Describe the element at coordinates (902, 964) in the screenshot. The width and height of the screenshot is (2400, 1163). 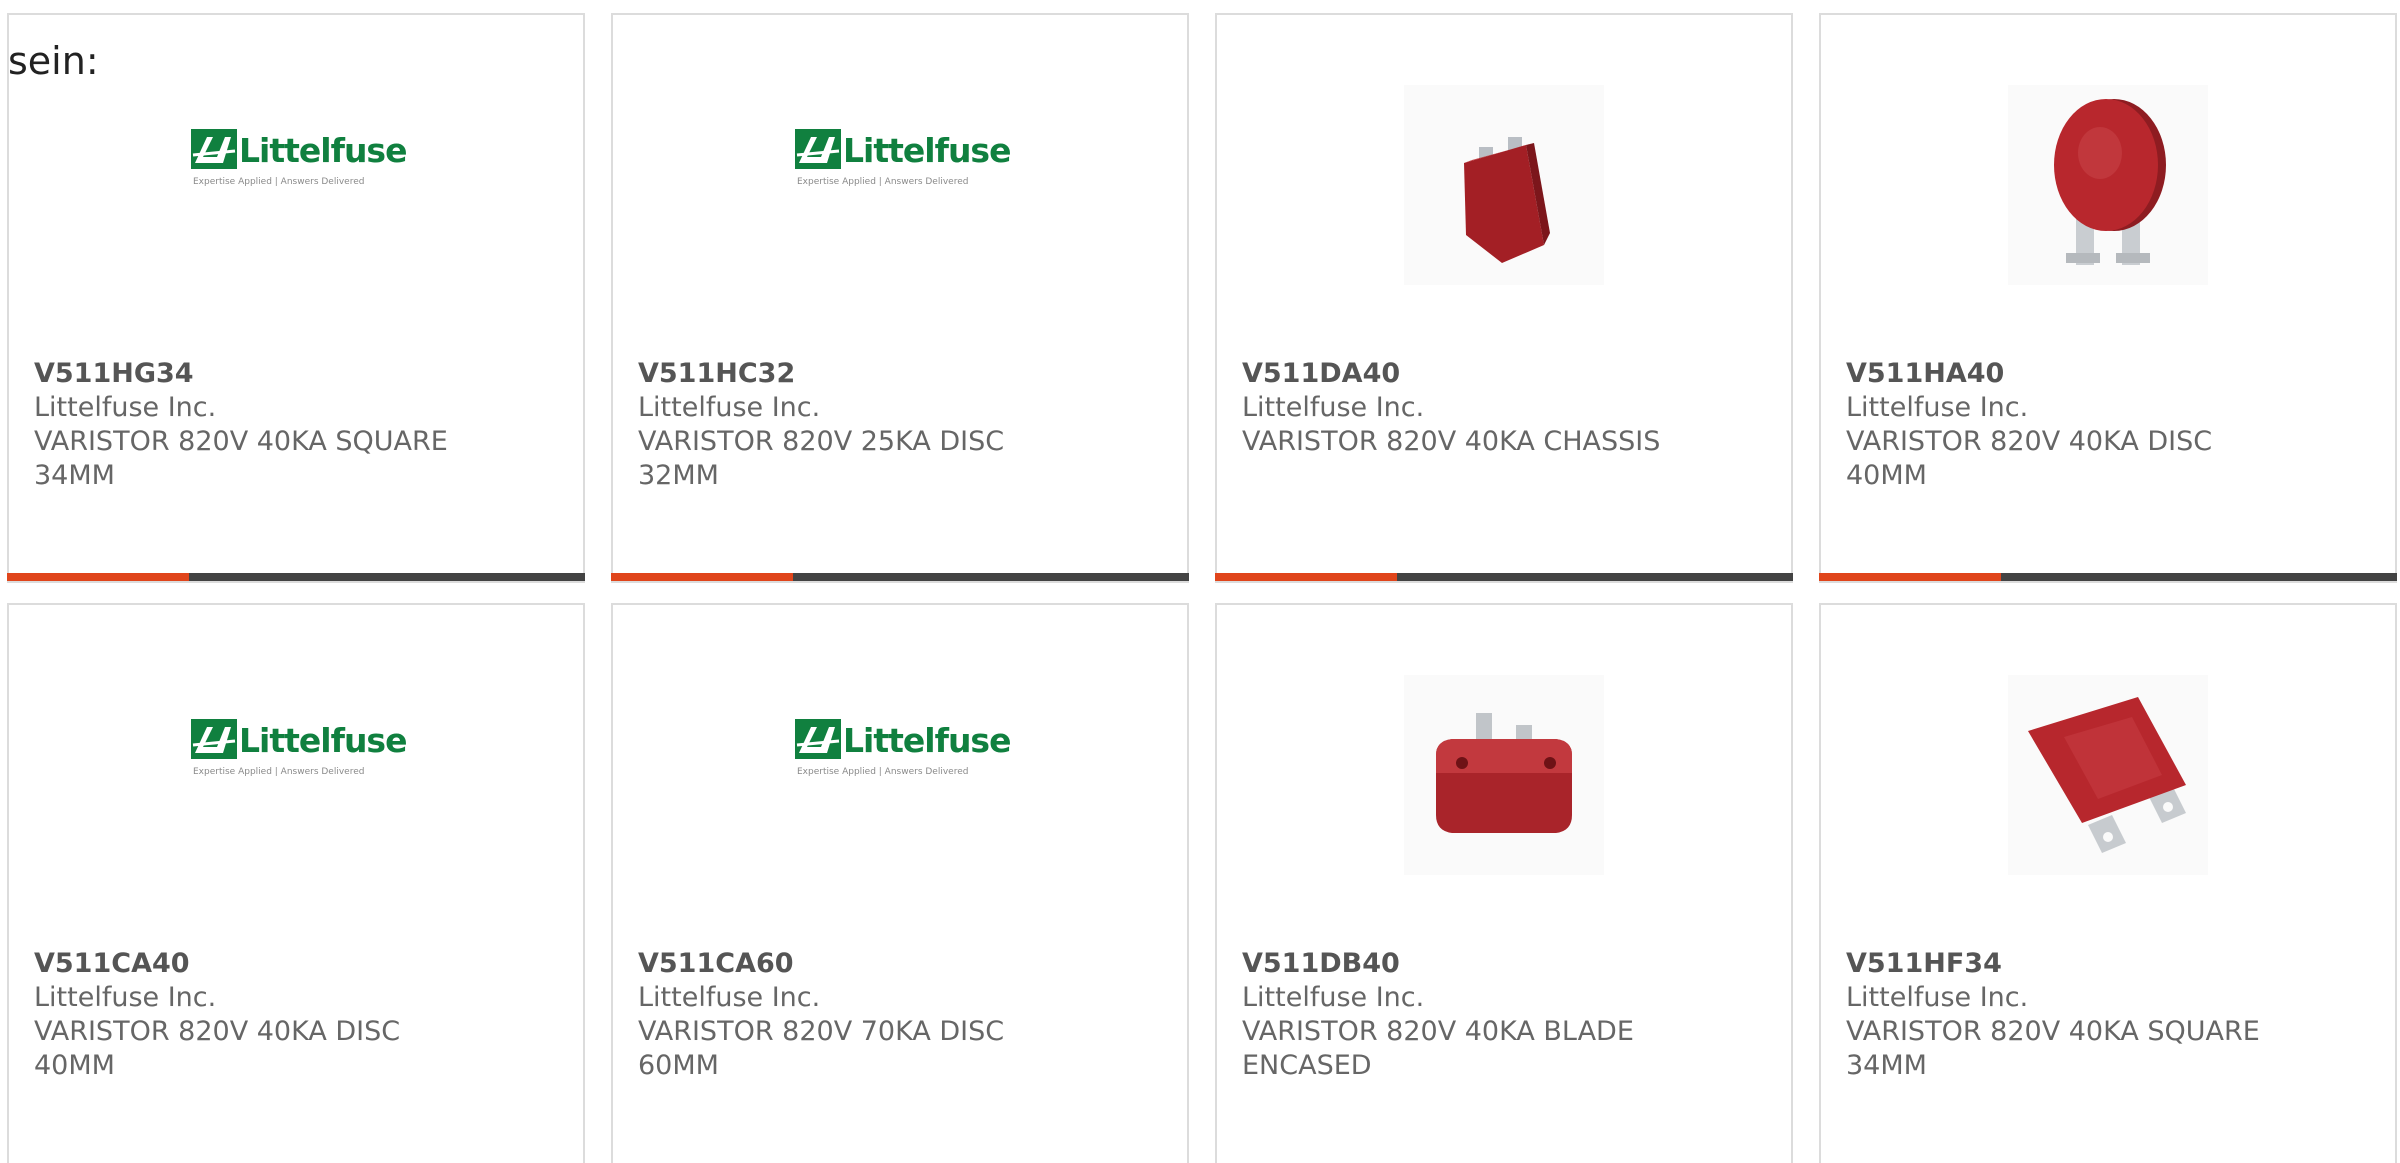
I see `part-number: V511CA60` at that location.